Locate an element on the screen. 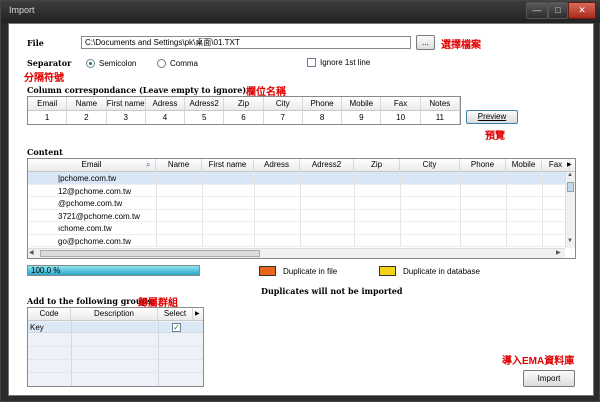 The width and height of the screenshot is (600, 402). duplicate-in-file-swatch is located at coordinates (267, 271).